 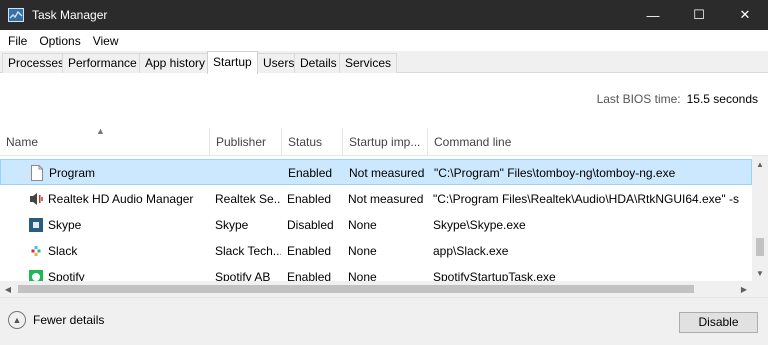 I want to click on file-icon, so click(x=37, y=173).